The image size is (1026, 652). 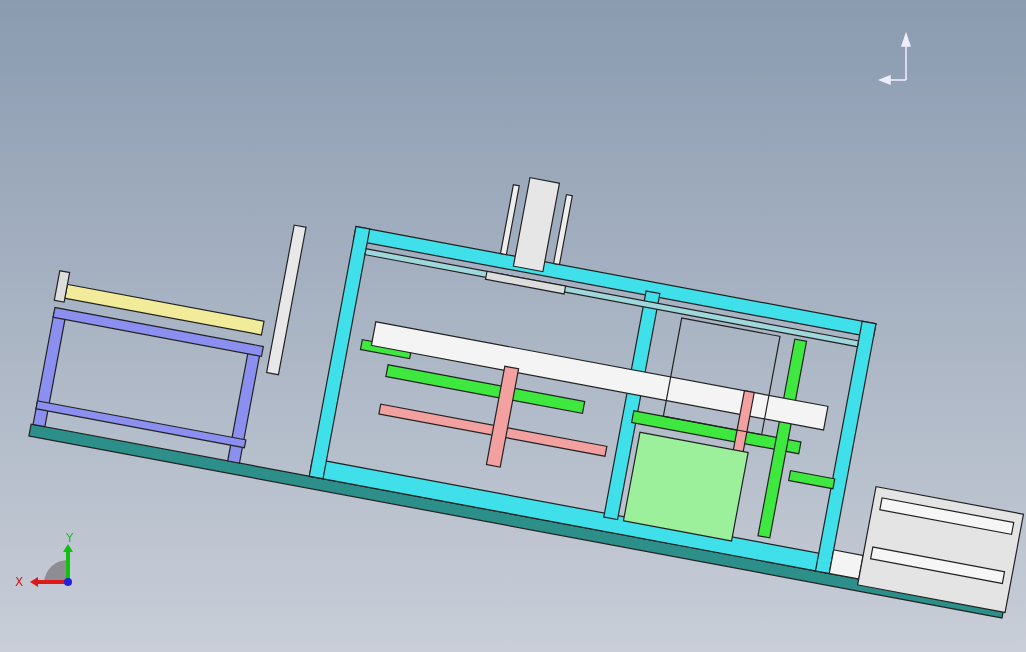 I want to click on y-axis-label: Y, so click(x=70, y=538).